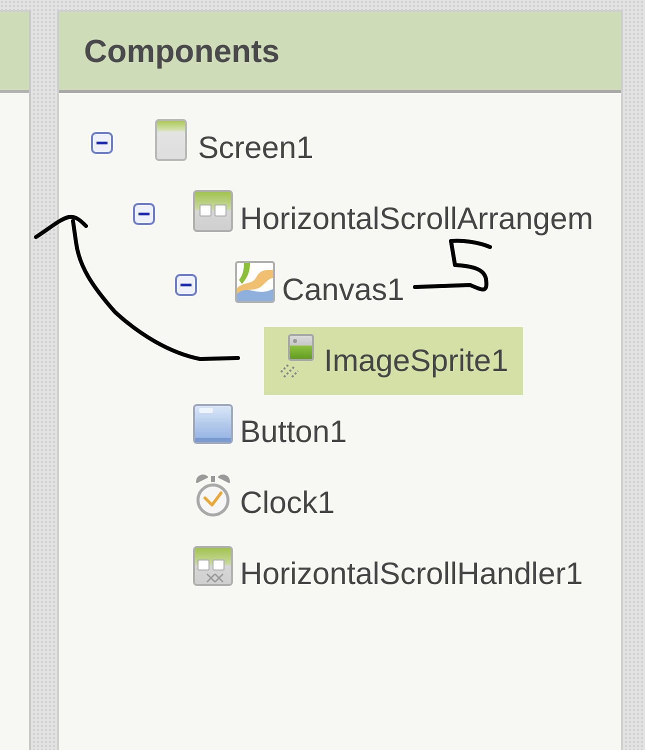  I want to click on screen-icon, so click(171, 139).